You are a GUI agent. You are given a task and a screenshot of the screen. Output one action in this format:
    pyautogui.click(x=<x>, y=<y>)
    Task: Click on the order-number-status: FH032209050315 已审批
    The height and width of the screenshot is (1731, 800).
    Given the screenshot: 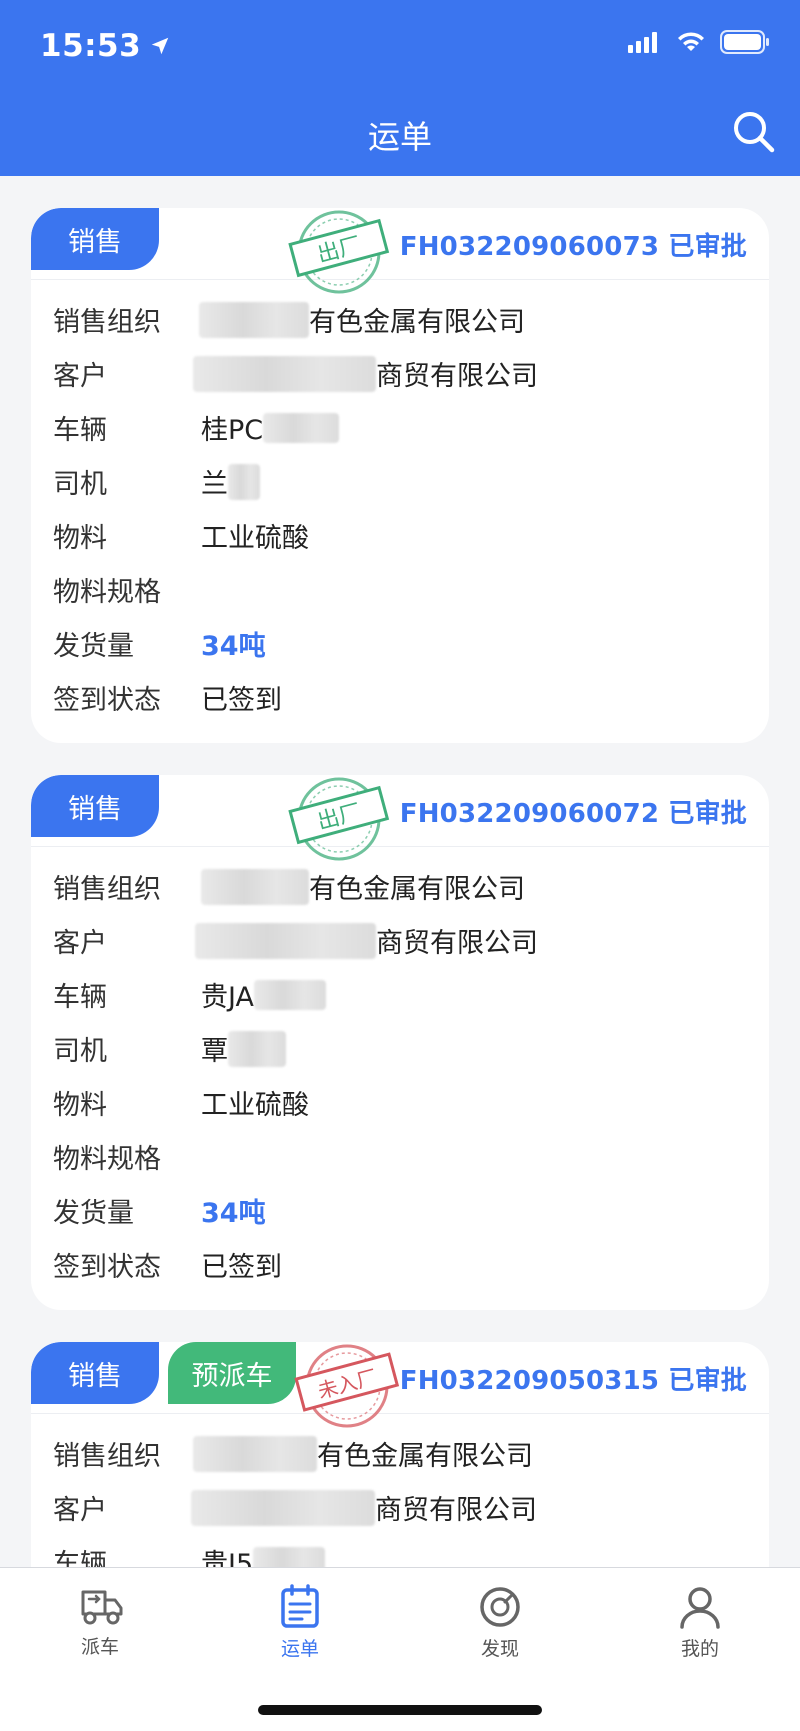 What is the action you would take?
    pyautogui.click(x=573, y=1381)
    